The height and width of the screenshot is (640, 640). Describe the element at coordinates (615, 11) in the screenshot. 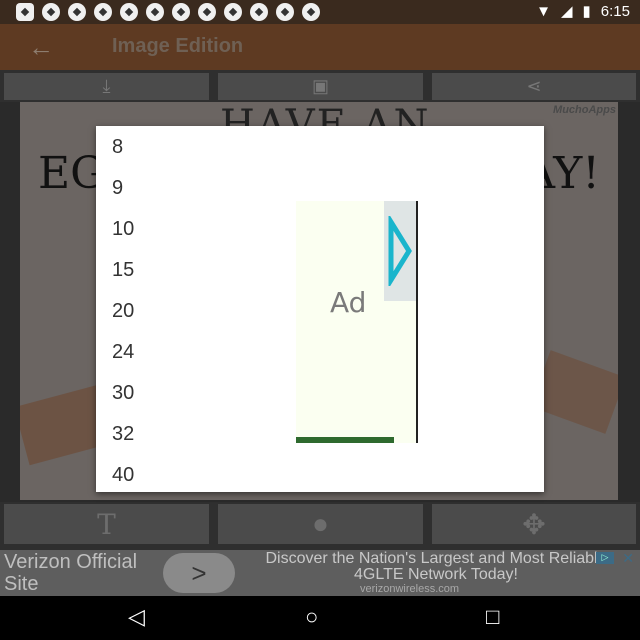

I see `clock: 6:15` at that location.